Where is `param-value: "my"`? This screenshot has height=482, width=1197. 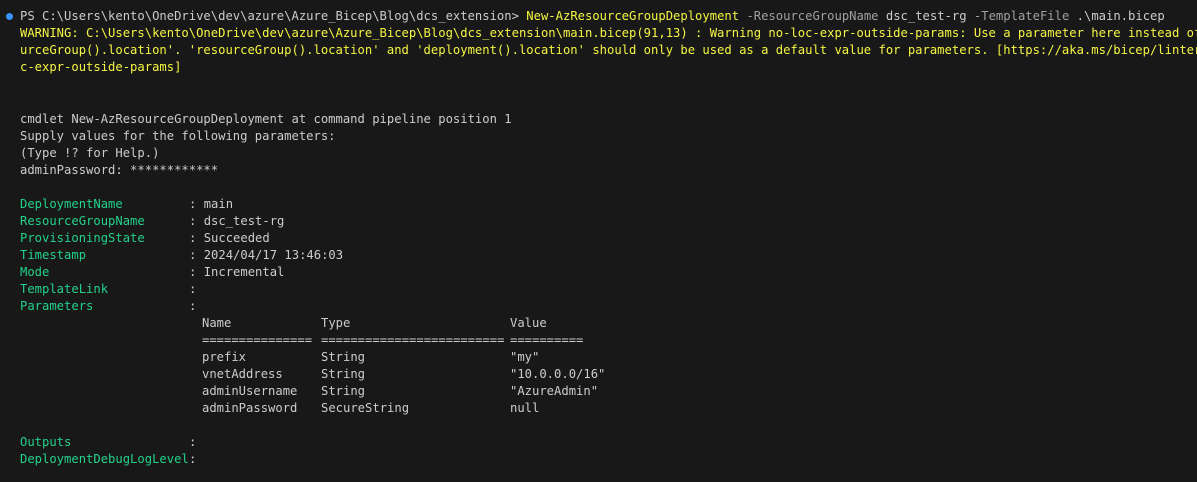 param-value: "my" is located at coordinates (525, 357).